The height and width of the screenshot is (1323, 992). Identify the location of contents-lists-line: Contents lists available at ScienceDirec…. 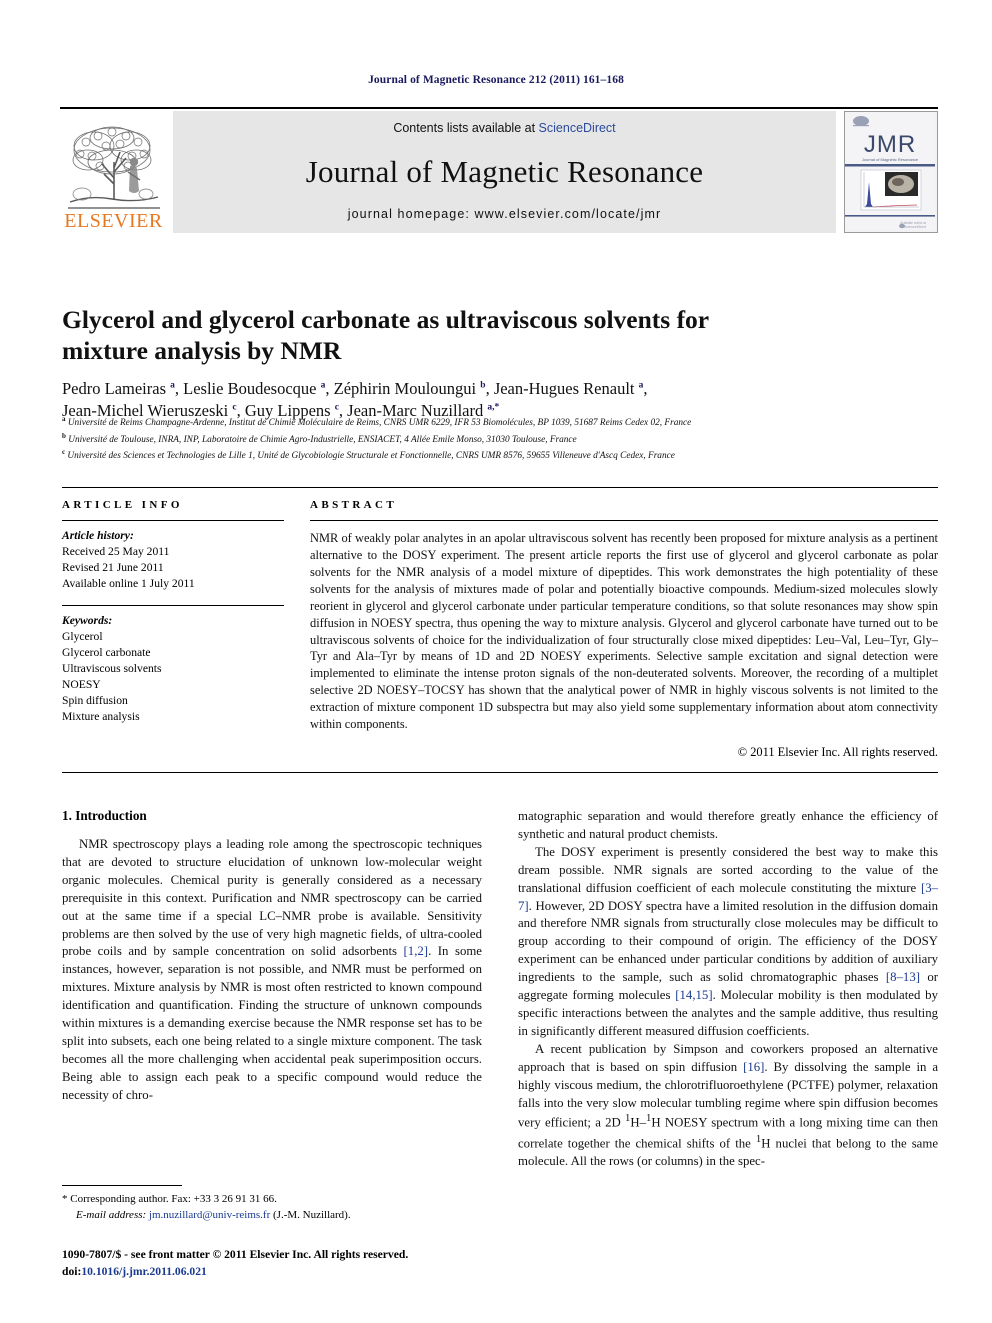
(504, 128).